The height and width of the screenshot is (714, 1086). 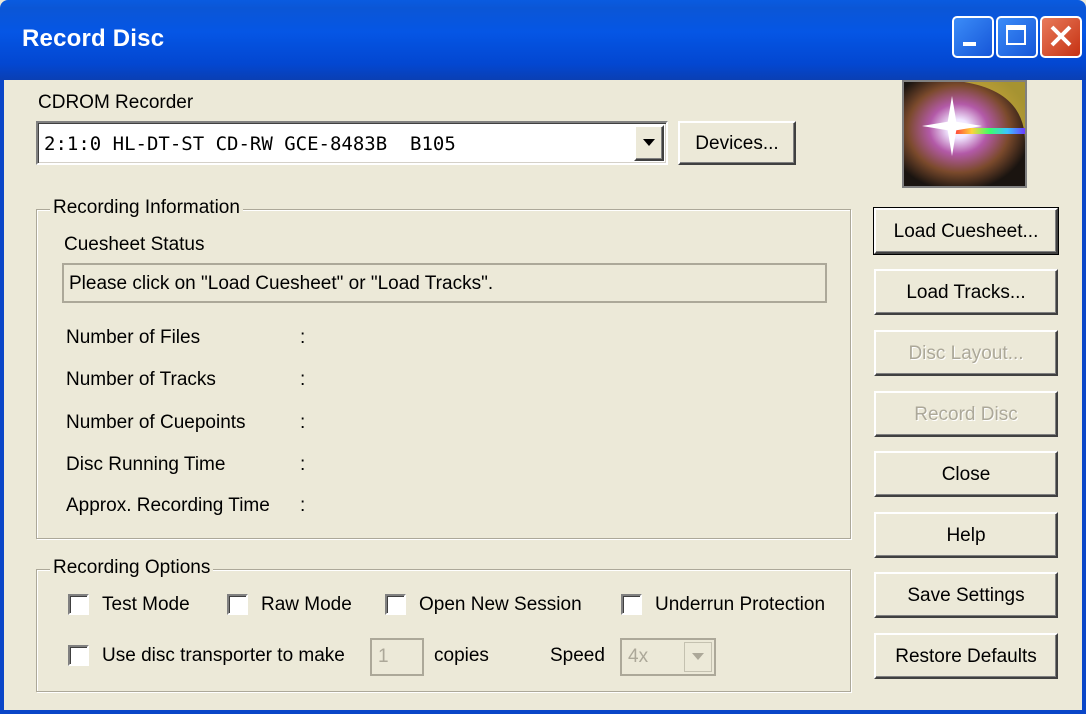 I want to click on use-transporter-label: Use disc transporter to make, so click(x=223, y=656).